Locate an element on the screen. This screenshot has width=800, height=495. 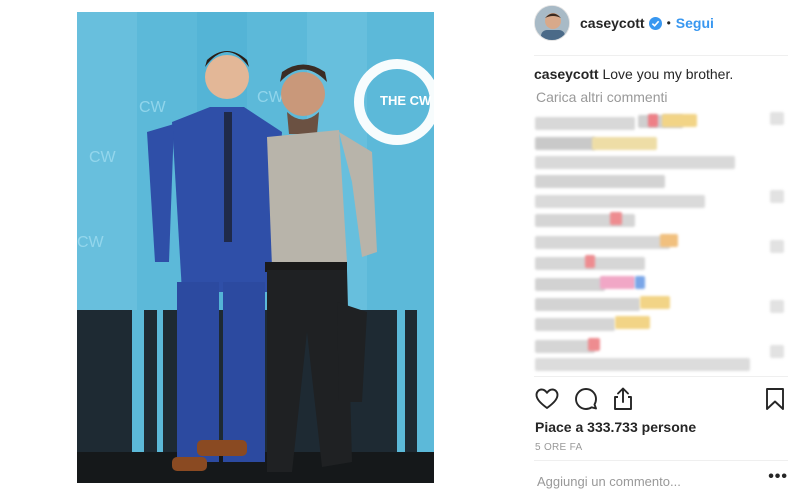
likes-count: Piace a 333.733 persone is located at coordinates (615, 427).